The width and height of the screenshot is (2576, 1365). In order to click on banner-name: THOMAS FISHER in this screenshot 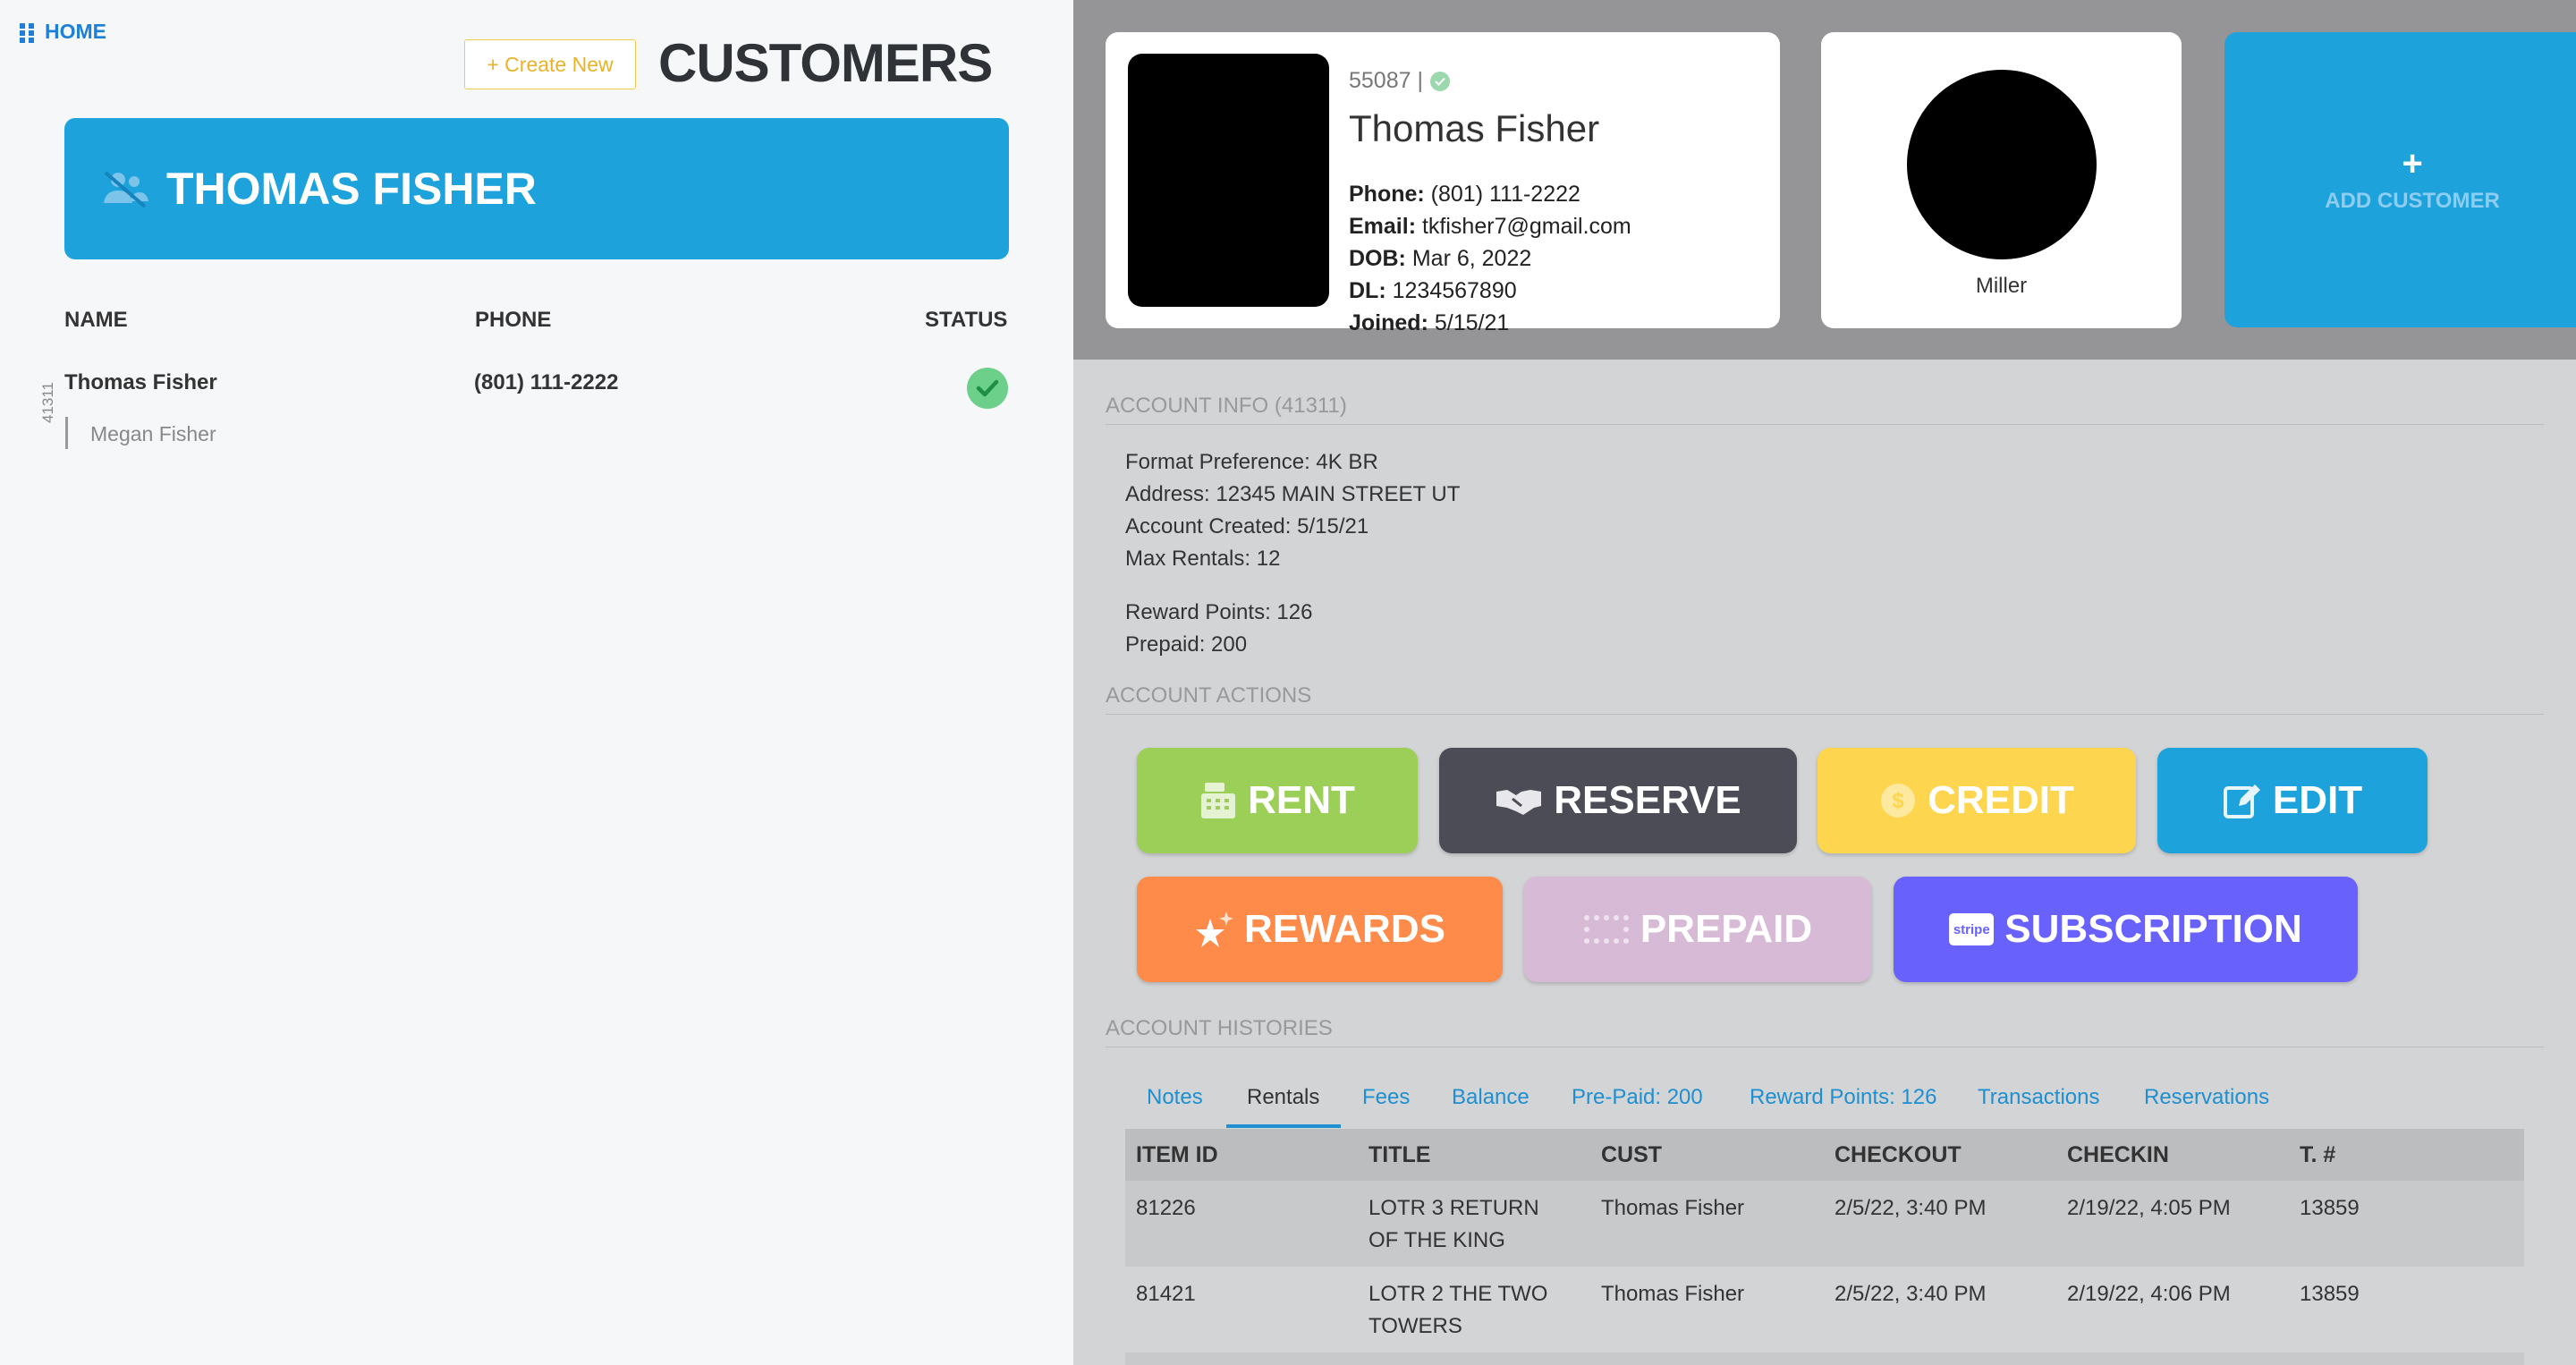, I will do `click(351, 189)`.